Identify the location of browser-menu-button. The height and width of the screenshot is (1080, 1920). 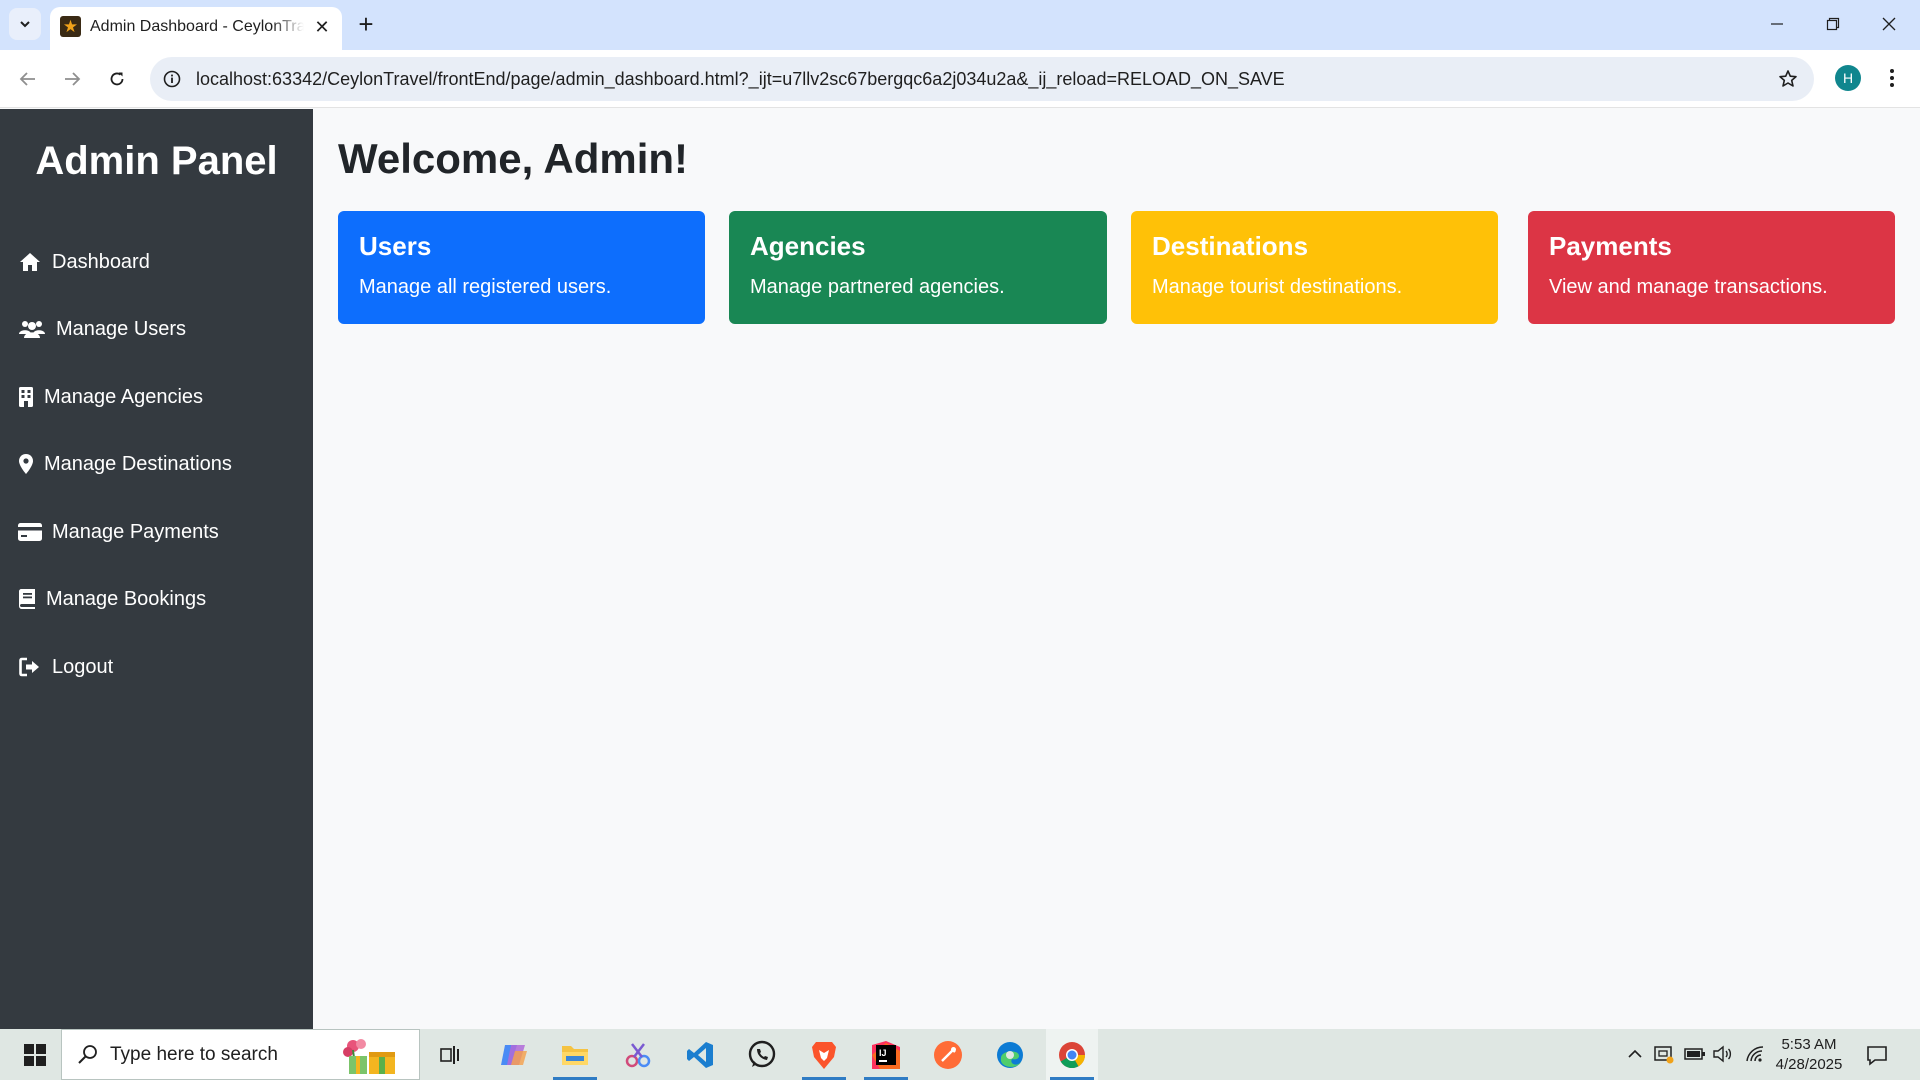
(1892, 78).